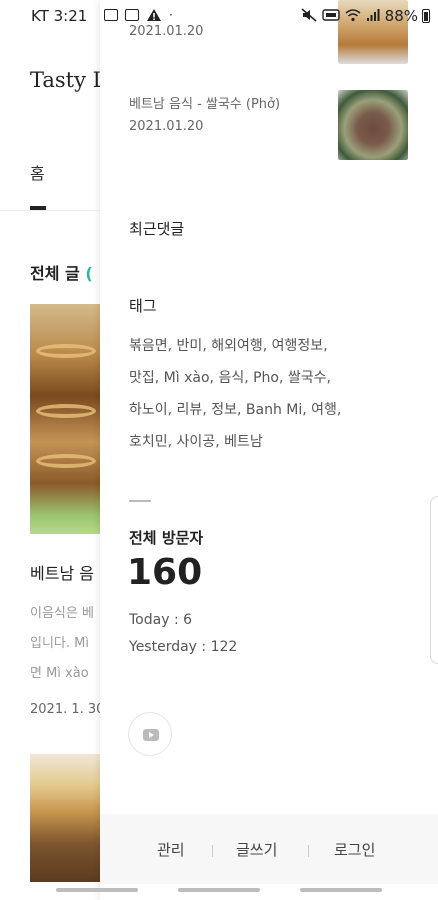 This screenshot has height=900, width=438. Describe the element at coordinates (59, 16) in the screenshot. I see `status-time: KT 3:21` at that location.